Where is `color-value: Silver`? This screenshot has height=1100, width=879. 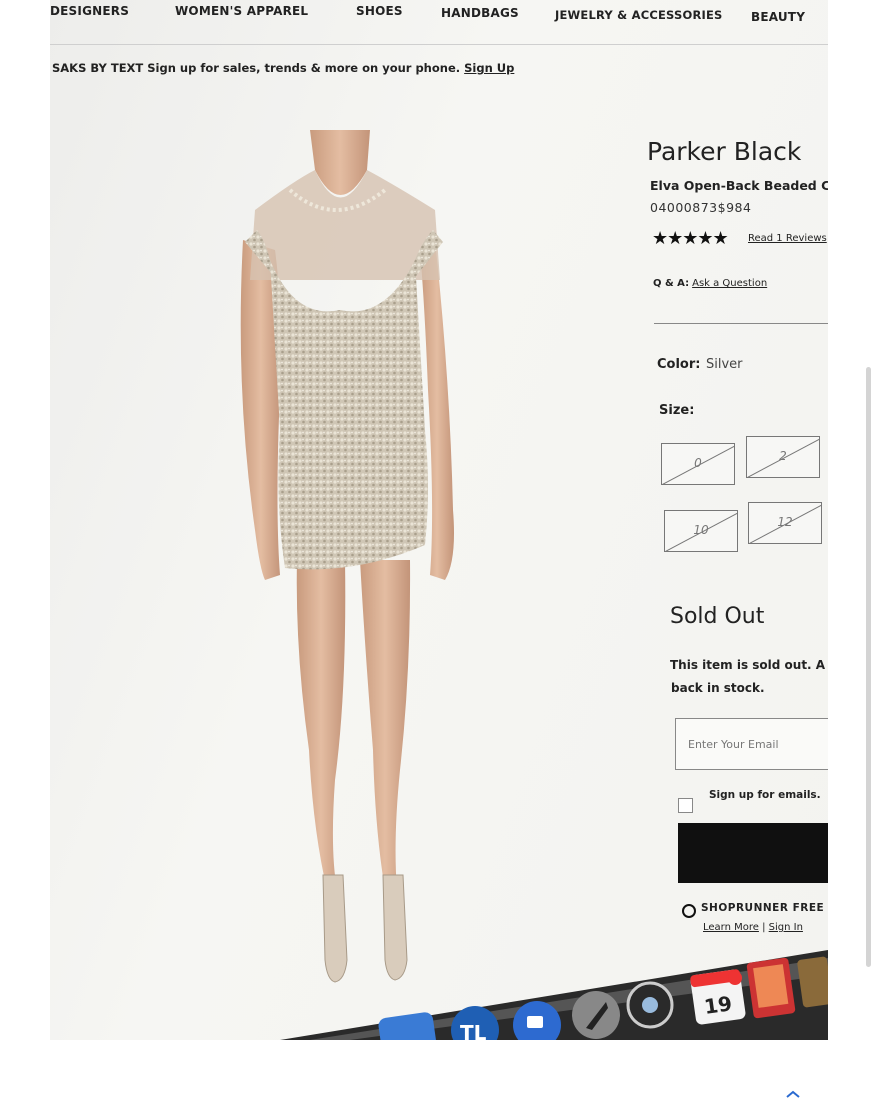 color-value: Silver is located at coordinates (724, 364).